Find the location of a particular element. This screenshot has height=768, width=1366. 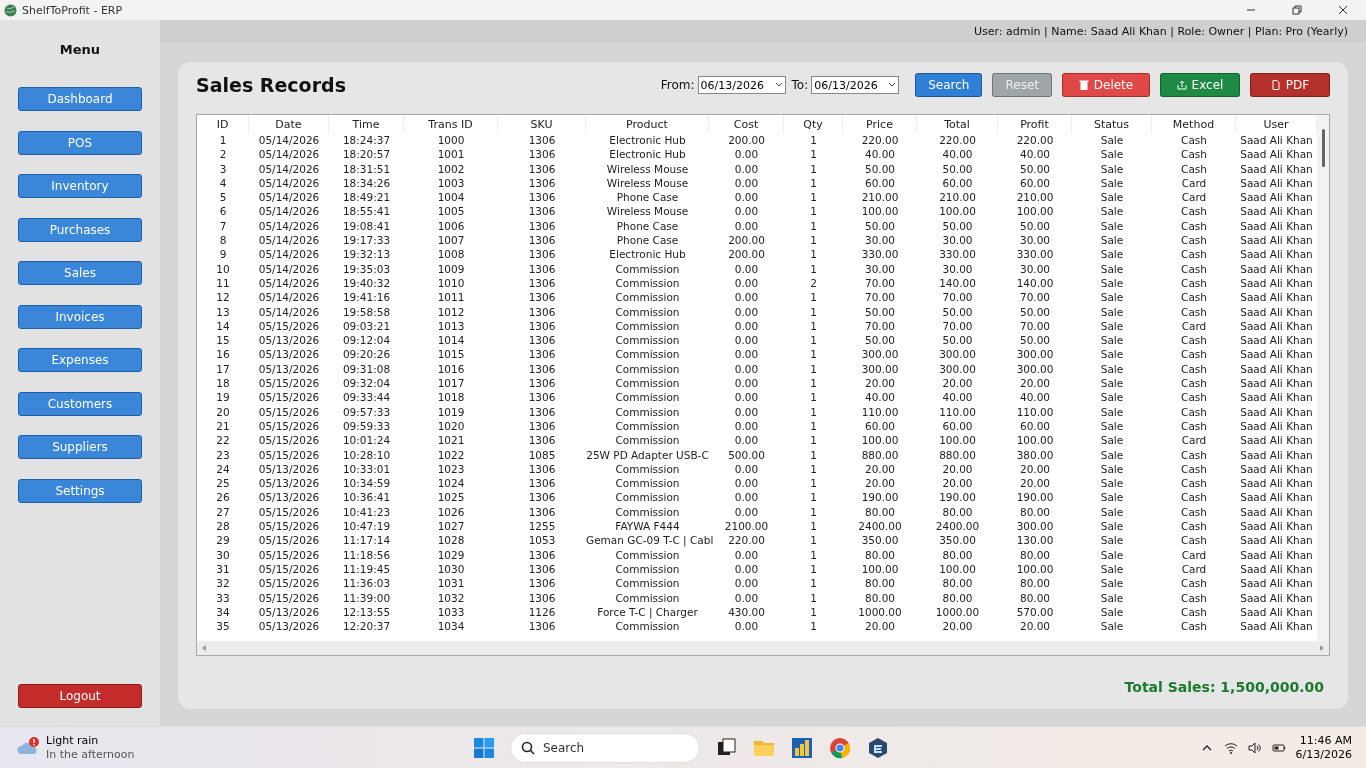

table-cell: 1029 is located at coordinates (451, 554).